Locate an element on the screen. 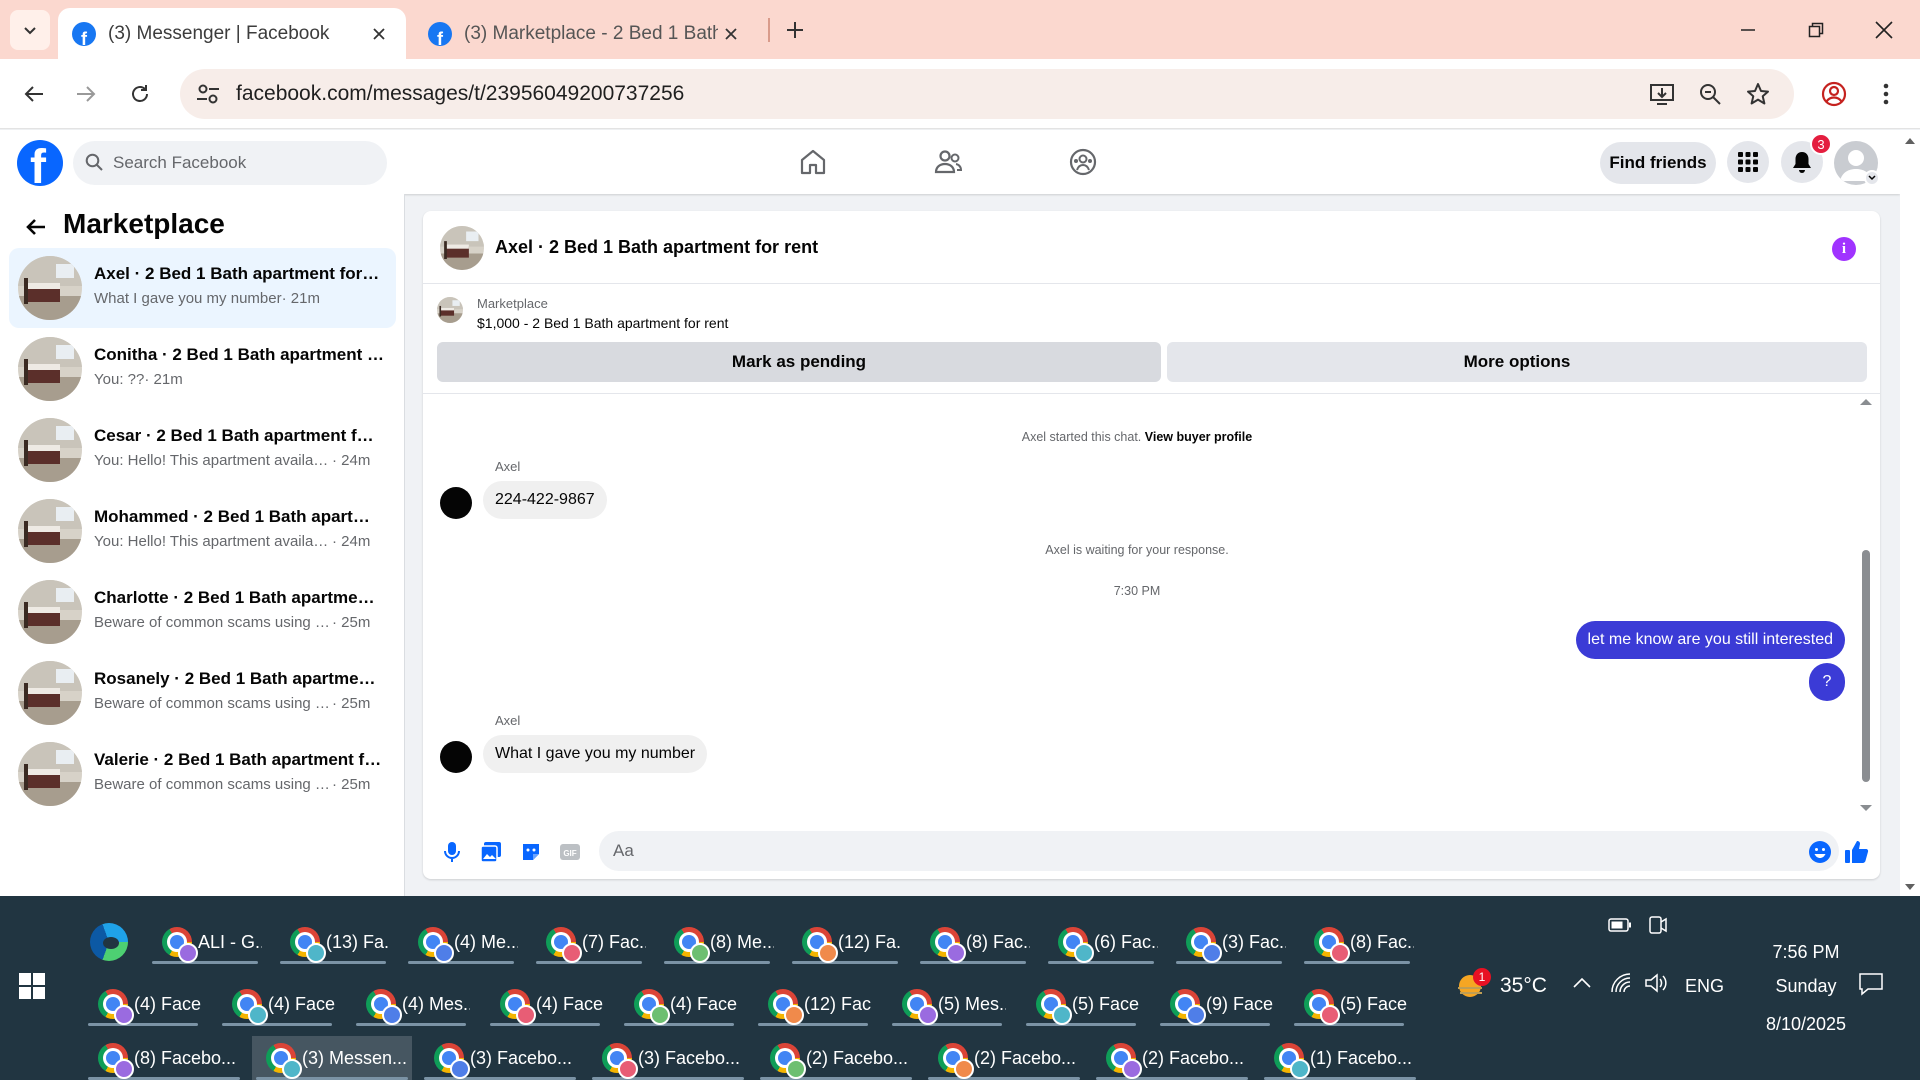 Image resolution: width=1920 pixels, height=1080 pixels. listing-small-thumbnail is located at coordinates (450, 310).